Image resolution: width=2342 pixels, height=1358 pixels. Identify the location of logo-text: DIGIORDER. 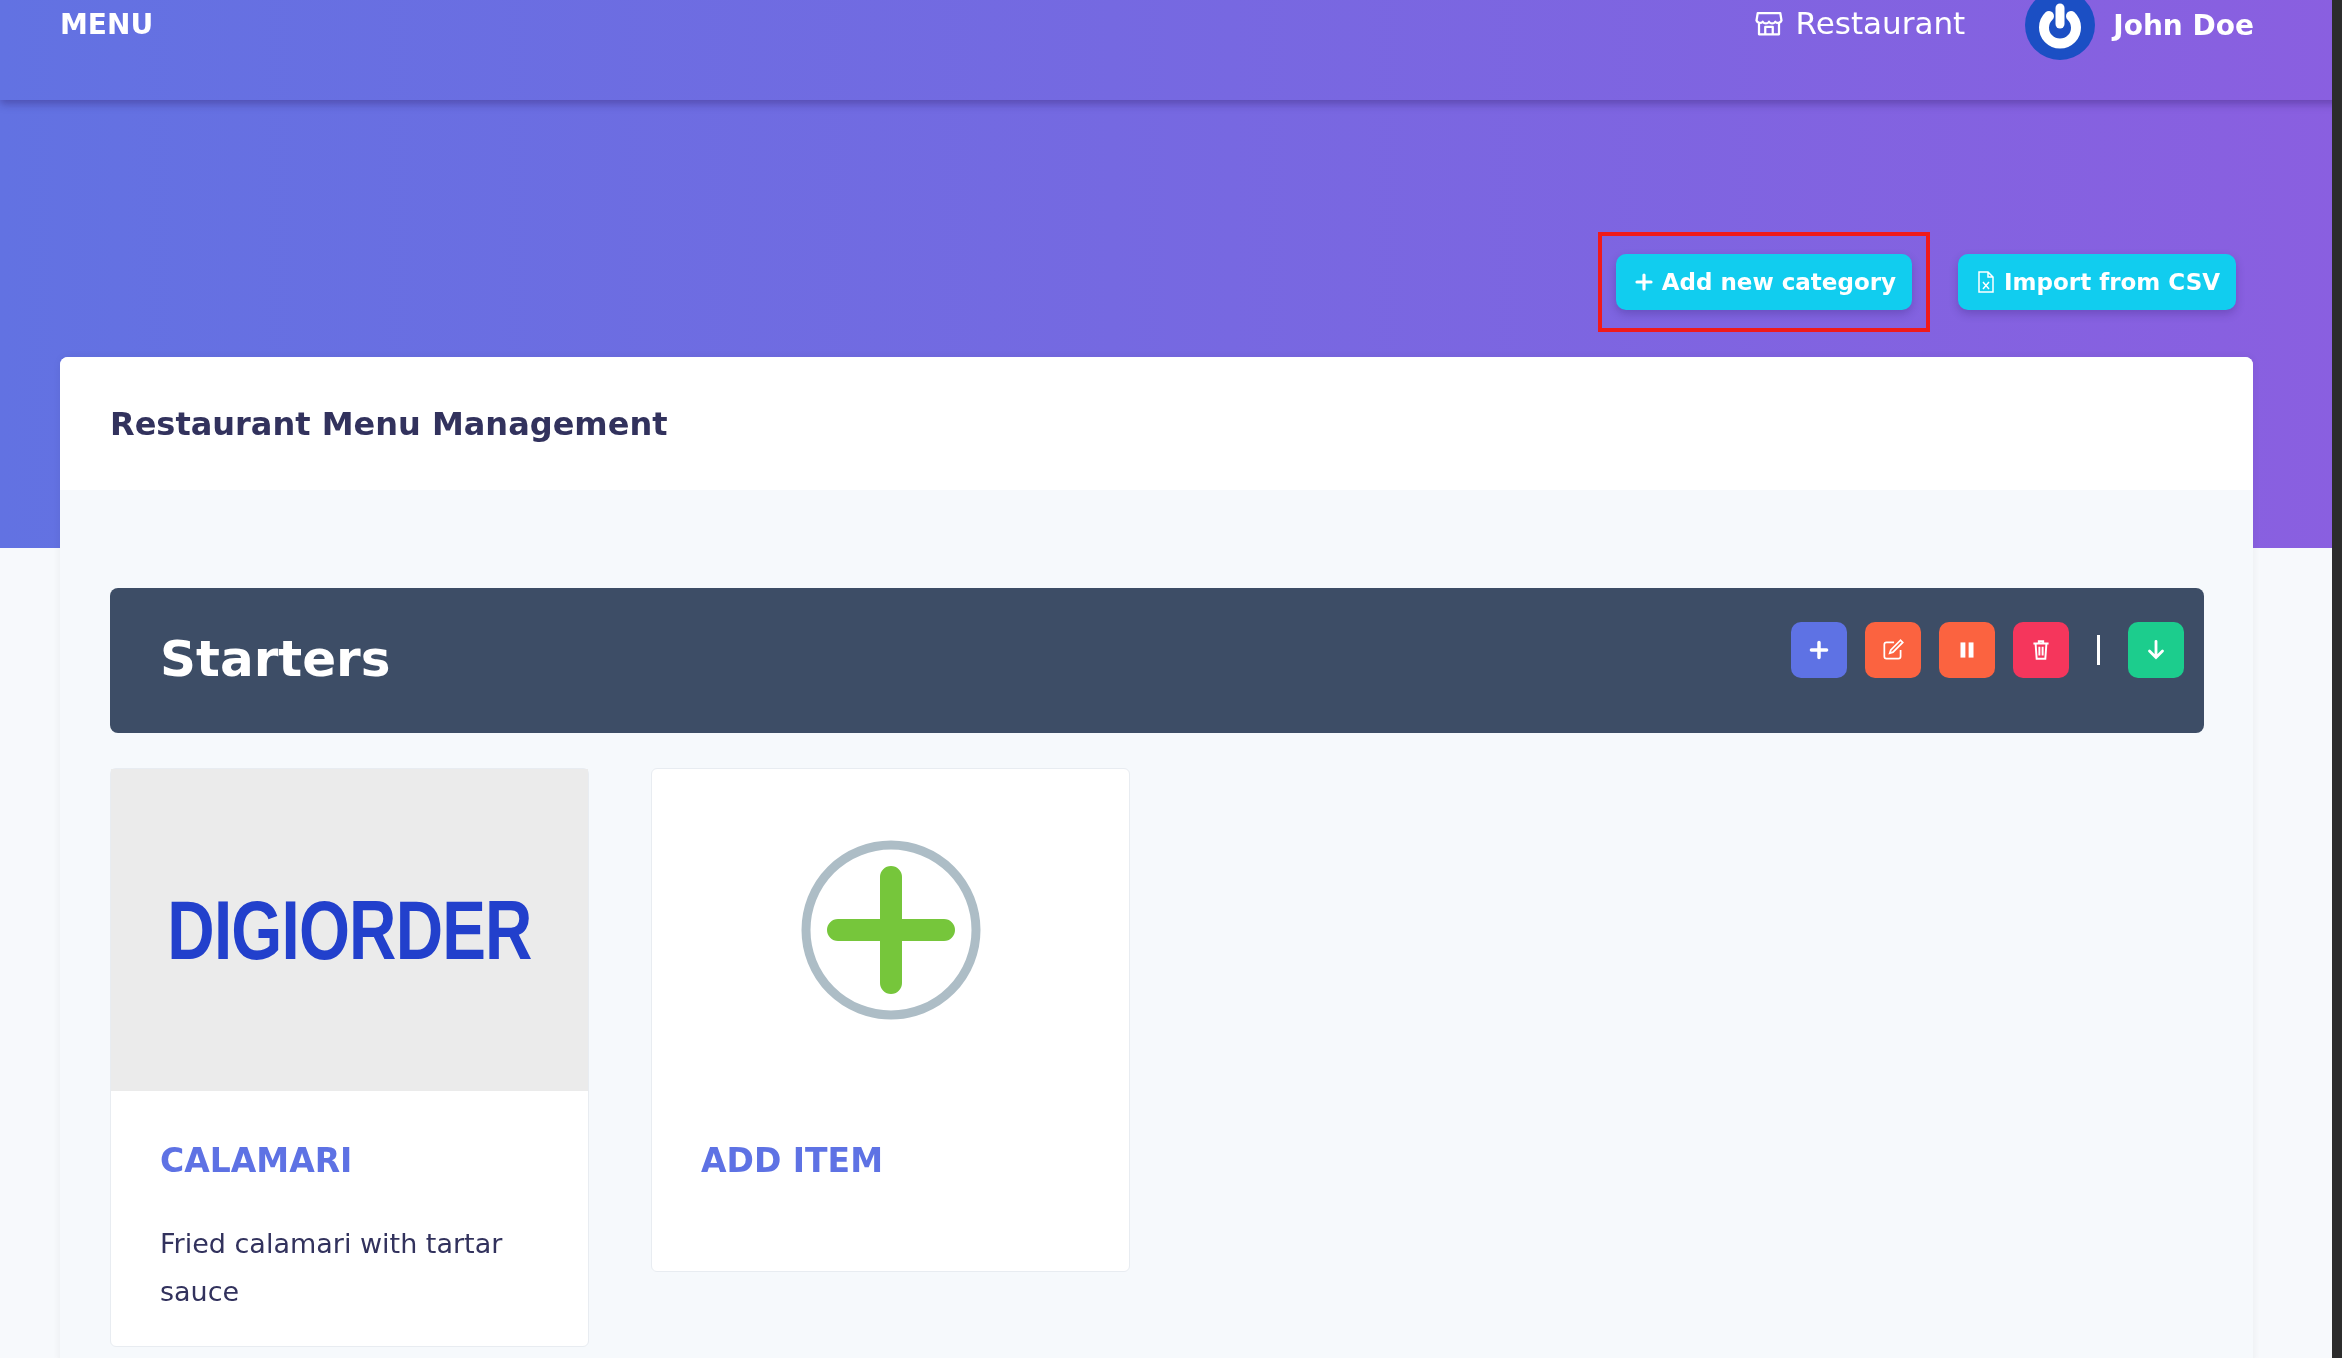
(349, 930).